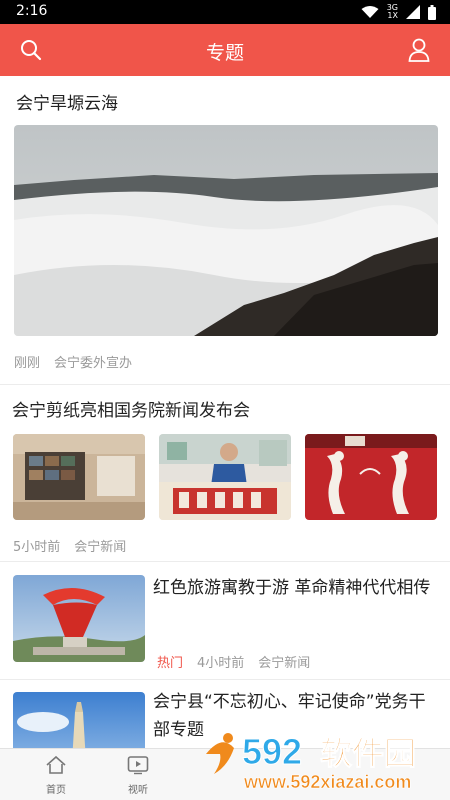 The image size is (450, 800). What do you see at coordinates (138, 765) in the screenshot?
I see `video-icon` at bounding box center [138, 765].